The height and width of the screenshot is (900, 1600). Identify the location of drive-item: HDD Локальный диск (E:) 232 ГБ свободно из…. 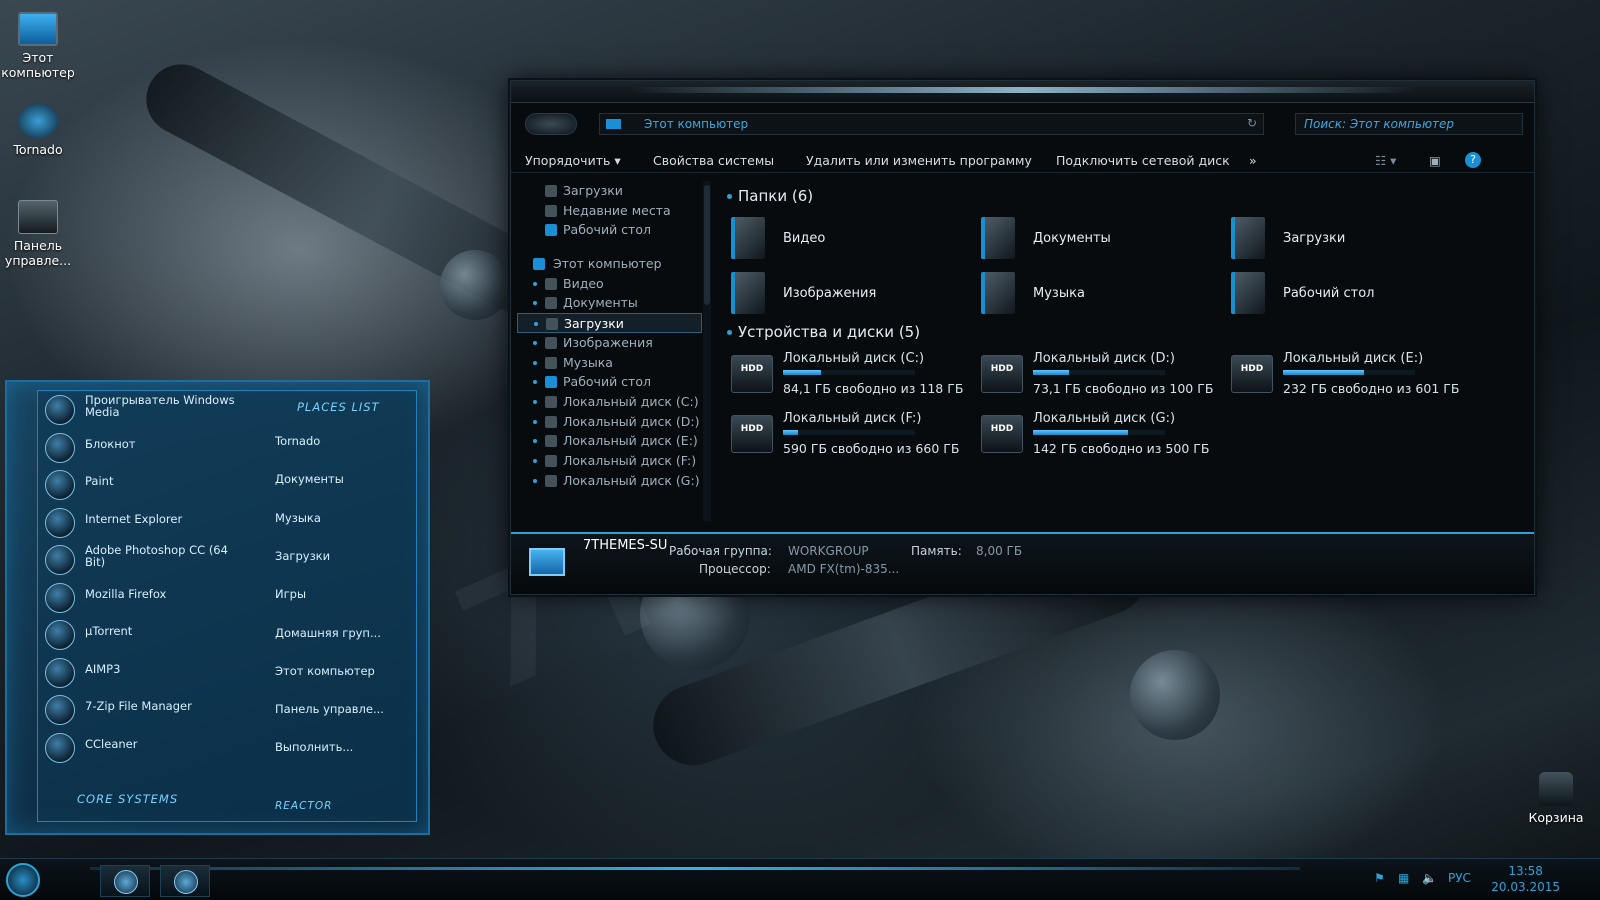
(1351, 378).